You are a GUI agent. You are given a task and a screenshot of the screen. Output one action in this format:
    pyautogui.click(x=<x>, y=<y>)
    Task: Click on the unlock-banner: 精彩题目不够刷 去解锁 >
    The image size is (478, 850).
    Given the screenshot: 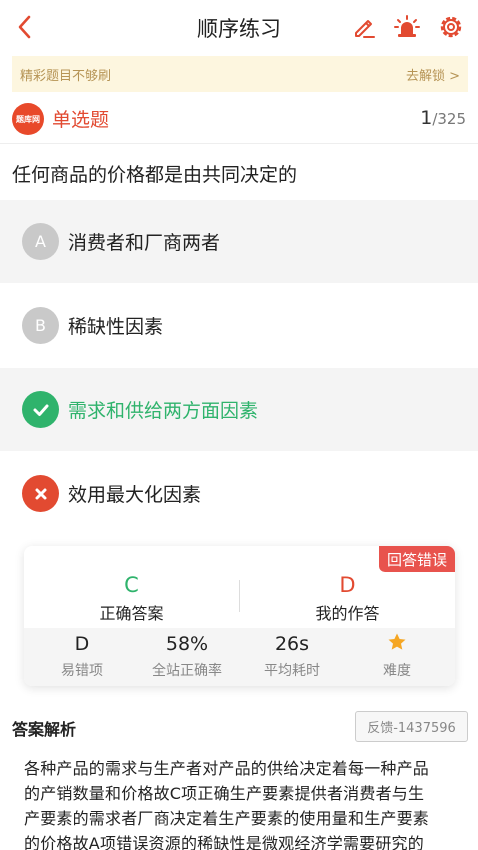 What is the action you would take?
    pyautogui.click(x=240, y=74)
    